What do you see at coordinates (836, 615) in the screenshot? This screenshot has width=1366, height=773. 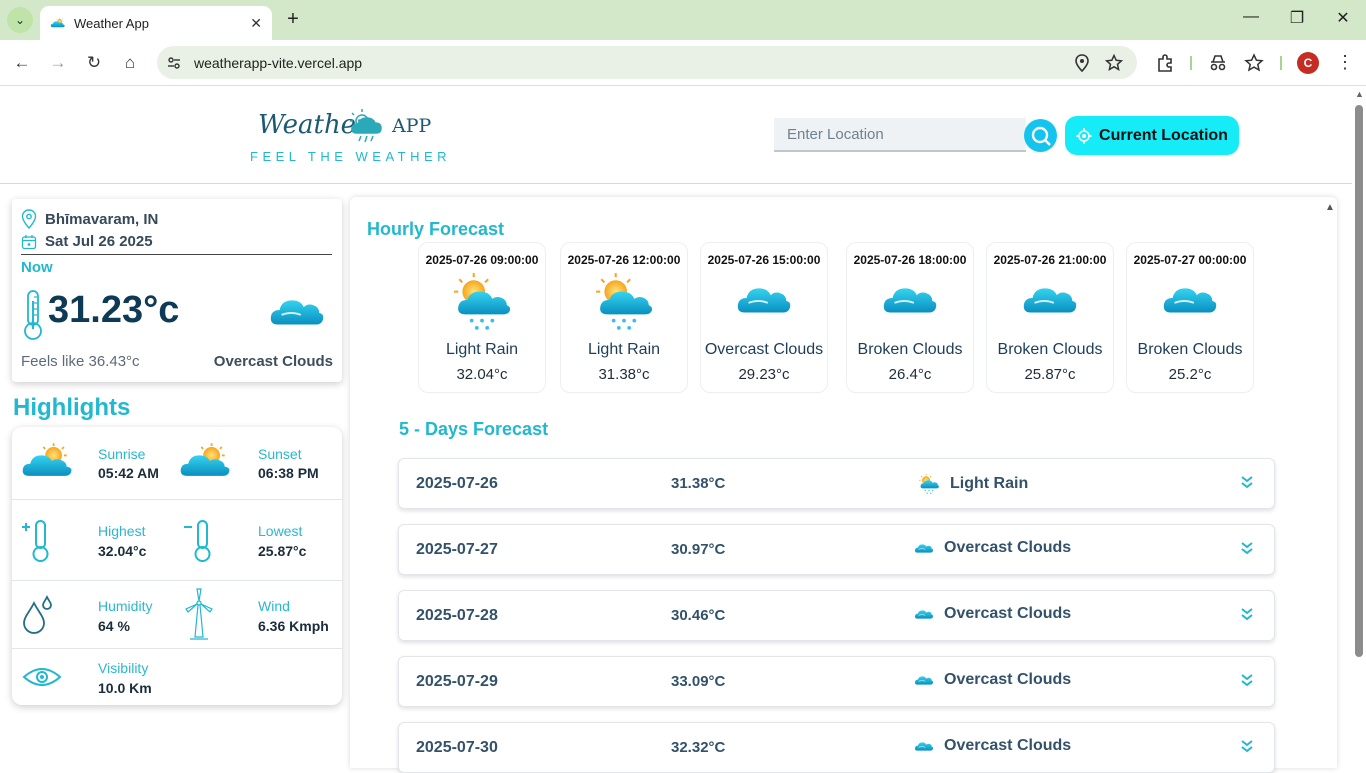 I see `daily-forecast-row: 2025-07-28 30.46°C Overcast Clouds` at bounding box center [836, 615].